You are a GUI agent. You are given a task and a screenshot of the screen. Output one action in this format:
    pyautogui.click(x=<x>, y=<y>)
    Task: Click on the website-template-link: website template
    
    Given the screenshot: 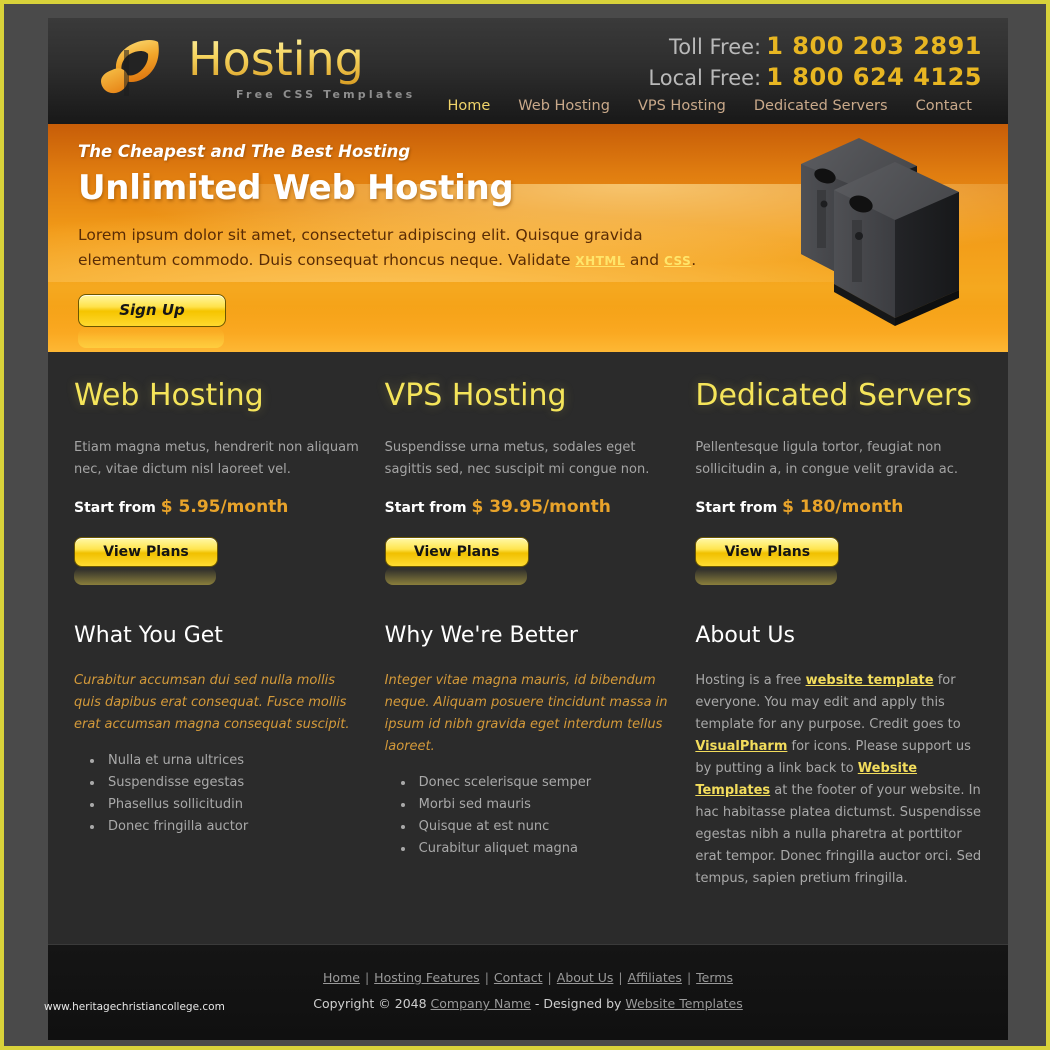 What is the action you would take?
    pyautogui.click(x=870, y=680)
    